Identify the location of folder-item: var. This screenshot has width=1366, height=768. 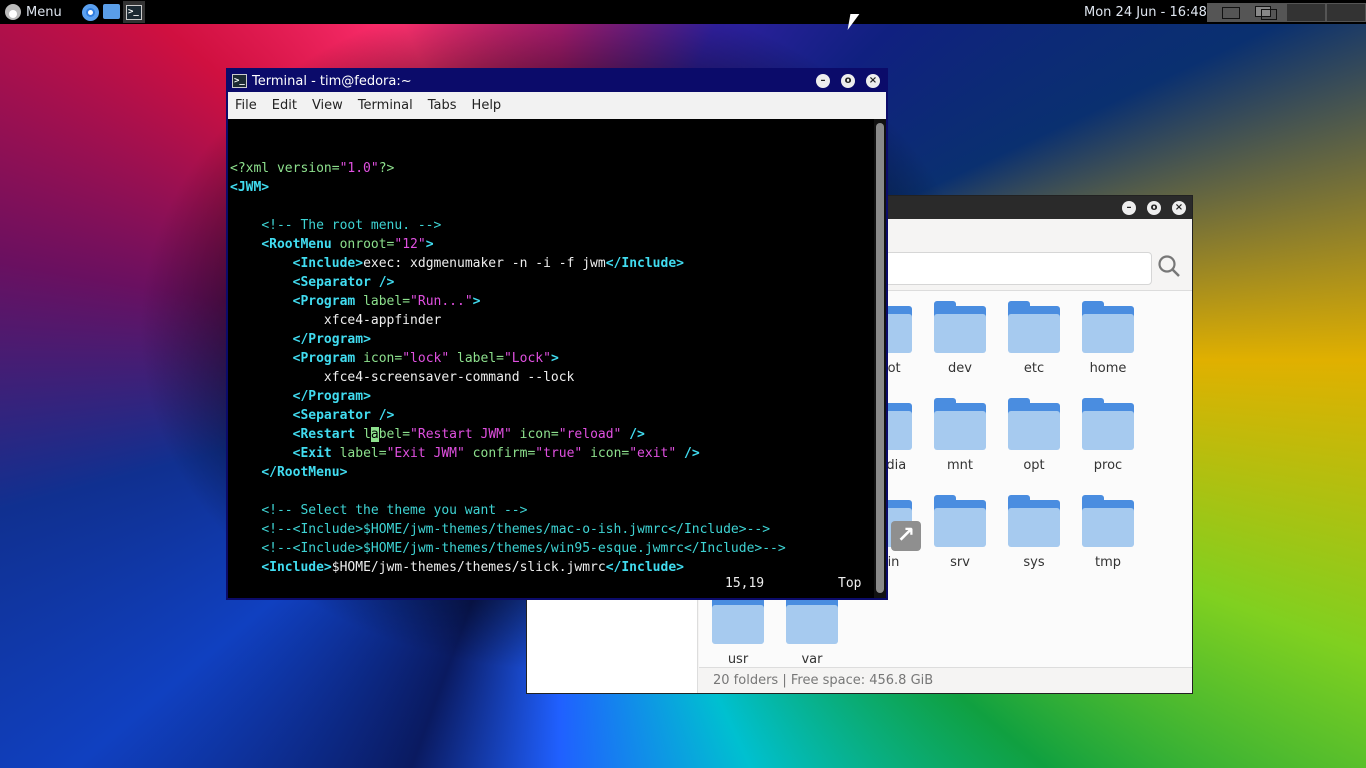
(812, 629).